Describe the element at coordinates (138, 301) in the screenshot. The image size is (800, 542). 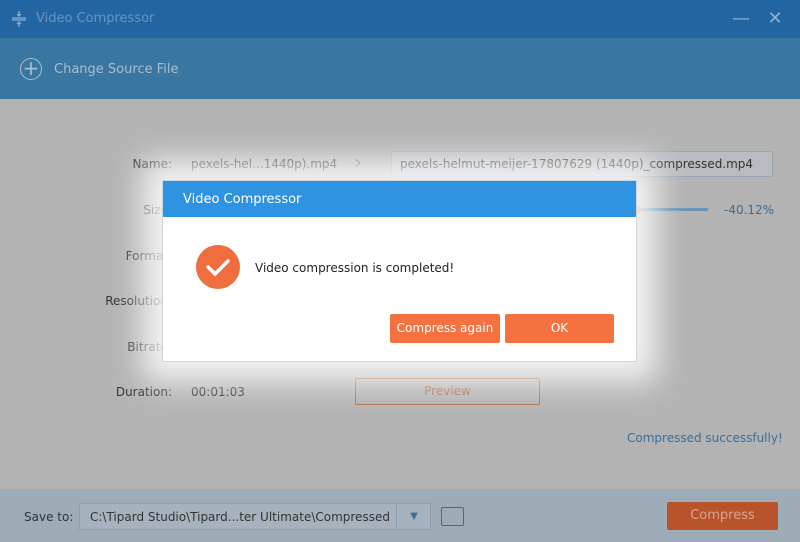
I see `resolution-label: Resolution:` at that location.